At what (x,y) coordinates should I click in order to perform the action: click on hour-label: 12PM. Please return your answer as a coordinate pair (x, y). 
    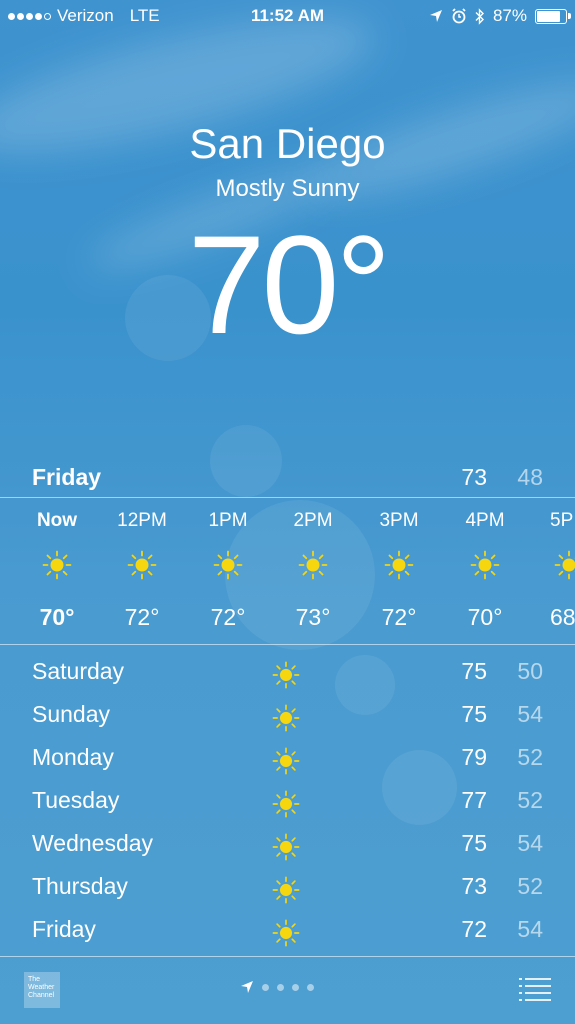
    Looking at the image, I should click on (142, 520).